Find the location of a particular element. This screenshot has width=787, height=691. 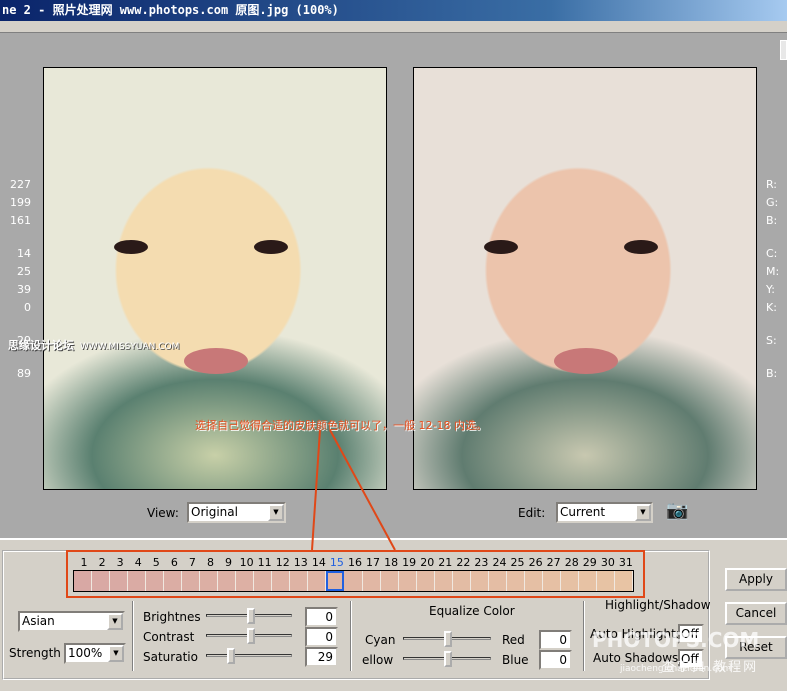

swatch-number: 25 is located at coordinates (517, 562).